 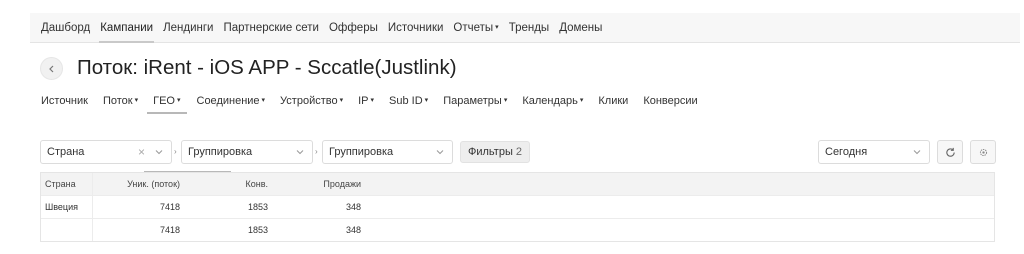 What do you see at coordinates (518, 152) in the screenshot?
I see `filters-count-badge: 2` at bounding box center [518, 152].